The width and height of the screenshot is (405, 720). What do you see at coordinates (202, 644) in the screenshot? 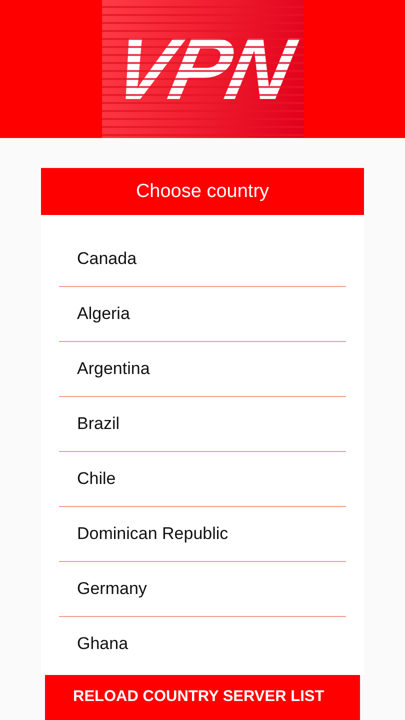
I see `country-item: Ghana` at bounding box center [202, 644].